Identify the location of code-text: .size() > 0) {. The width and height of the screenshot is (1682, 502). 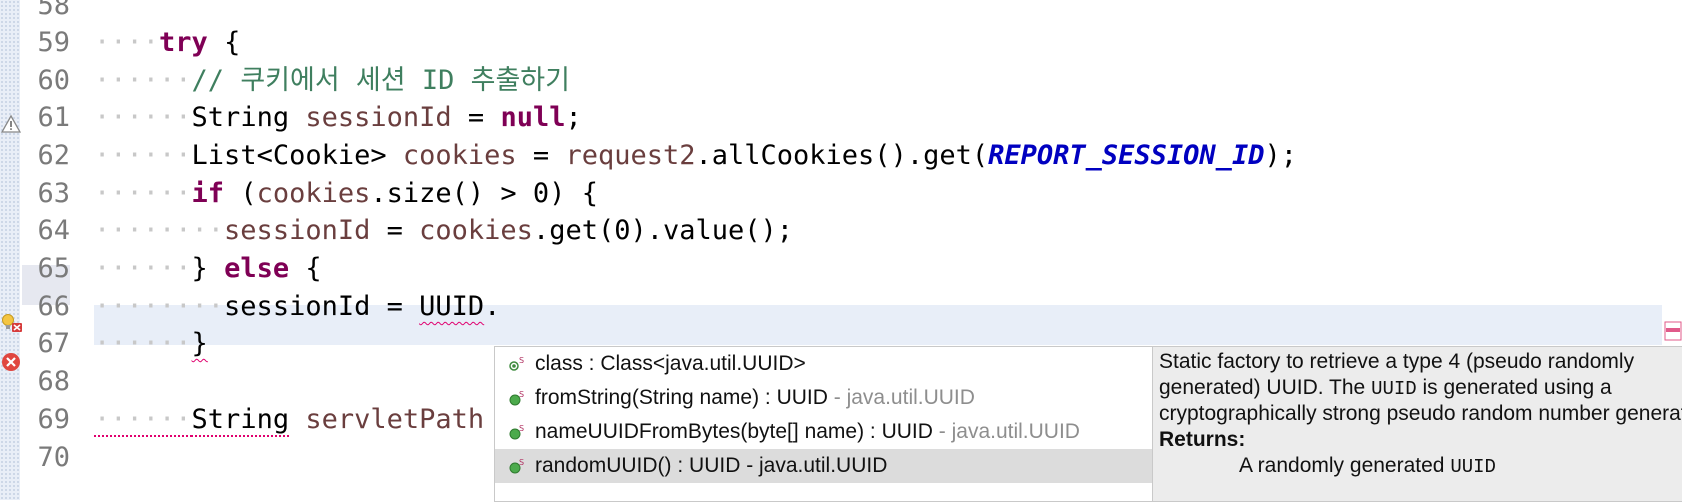
(484, 193).